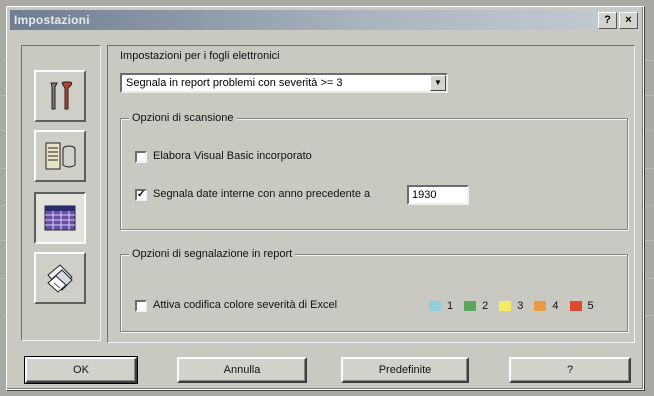 The width and height of the screenshot is (654, 396). I want to click on chevron-down-icon: ▼, so click(438, 83).